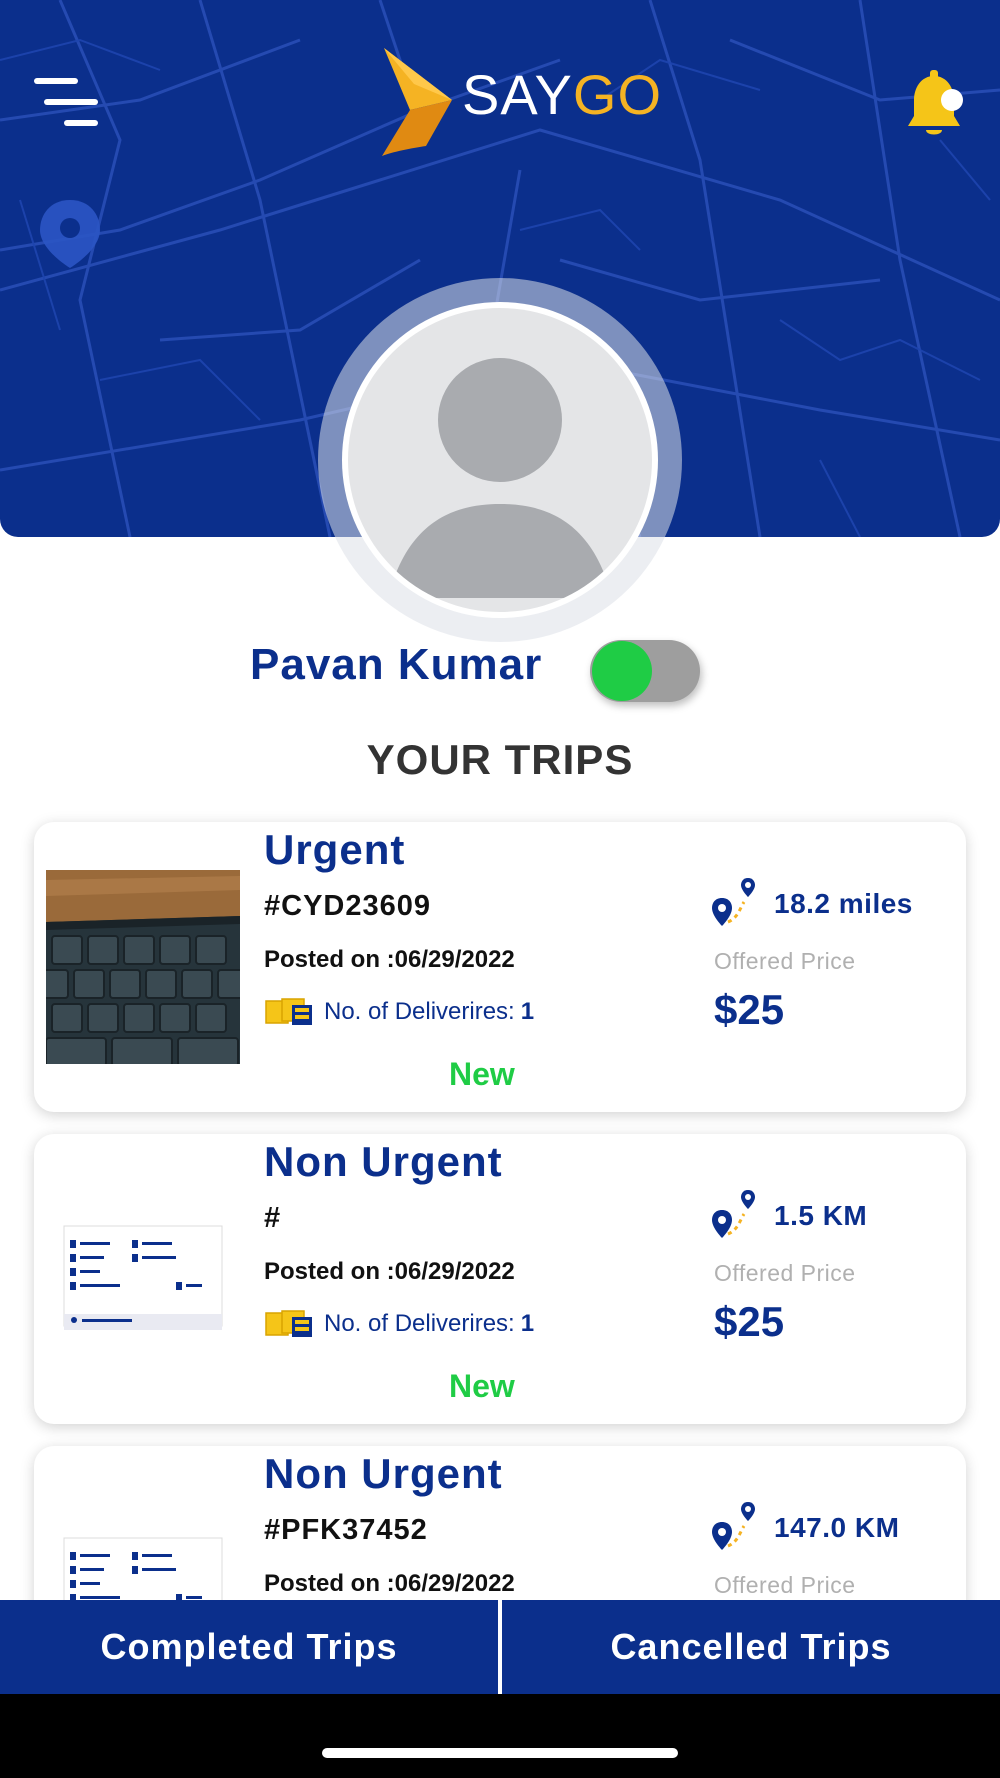 The width and height of the screenshot is (1000, 1778). Describe the element at coordinates (751, 1647) in the screenshot. I see `cancelled-trips-button: Cancelled Trips` at that location.